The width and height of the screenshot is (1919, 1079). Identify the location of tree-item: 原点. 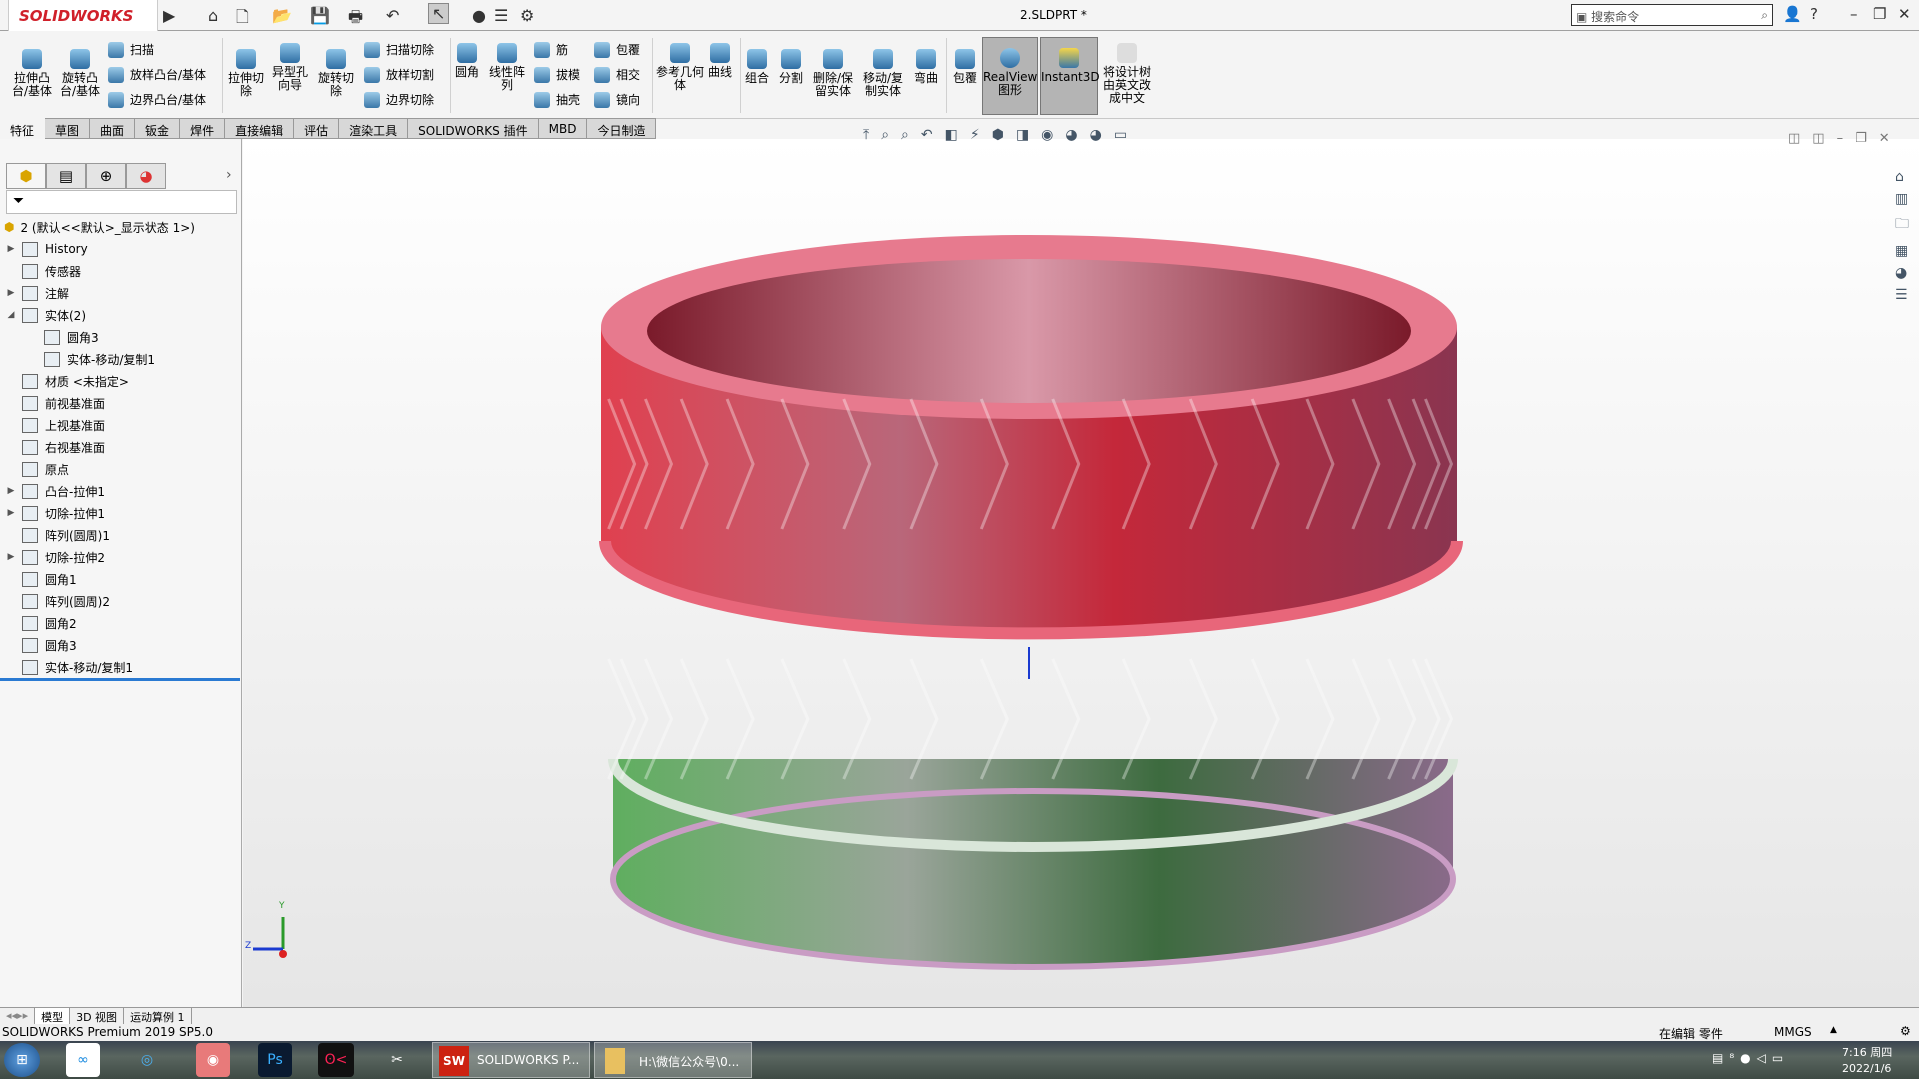
(34, 469).